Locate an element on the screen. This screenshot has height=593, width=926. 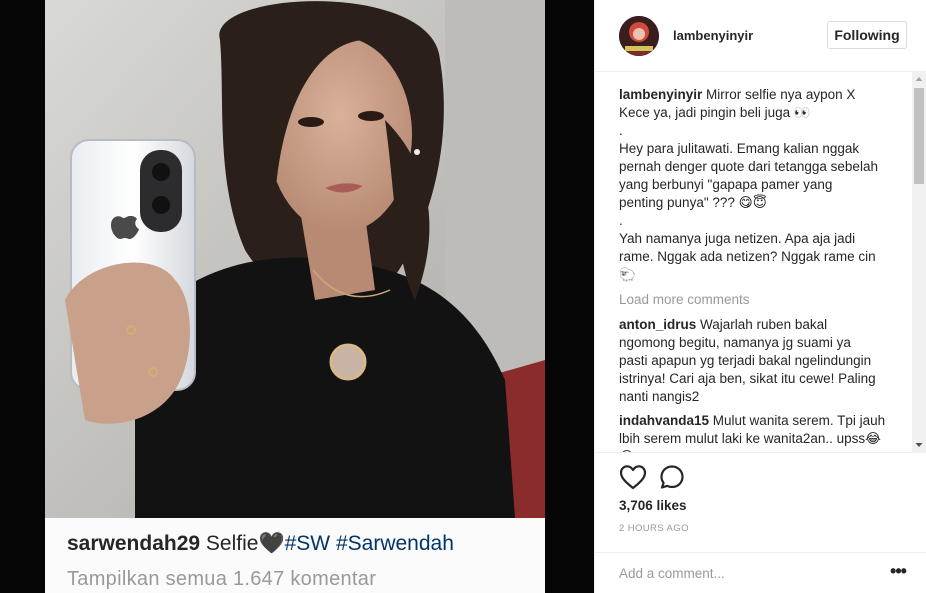
comment-first-line: anton_idrus Wajarlah ruben bakal is located at coordinates (757, 325).